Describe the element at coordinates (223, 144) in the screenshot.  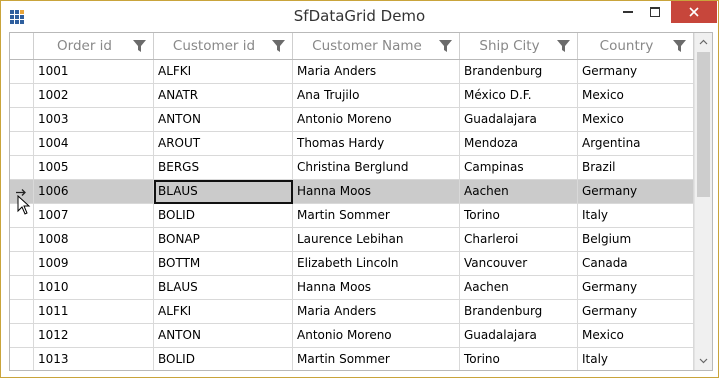
I see `cell-customer-id: AROUT` at that location.